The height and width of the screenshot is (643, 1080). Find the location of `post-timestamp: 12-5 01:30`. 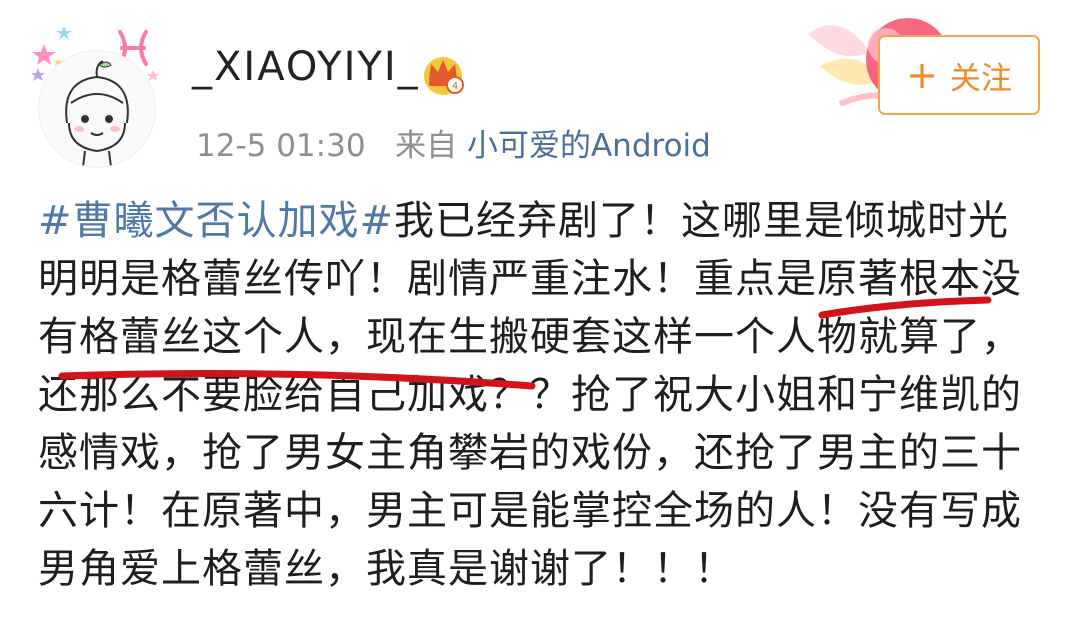

post-timestamp: 12-5 01:30 is located at coordinates (281, 146).